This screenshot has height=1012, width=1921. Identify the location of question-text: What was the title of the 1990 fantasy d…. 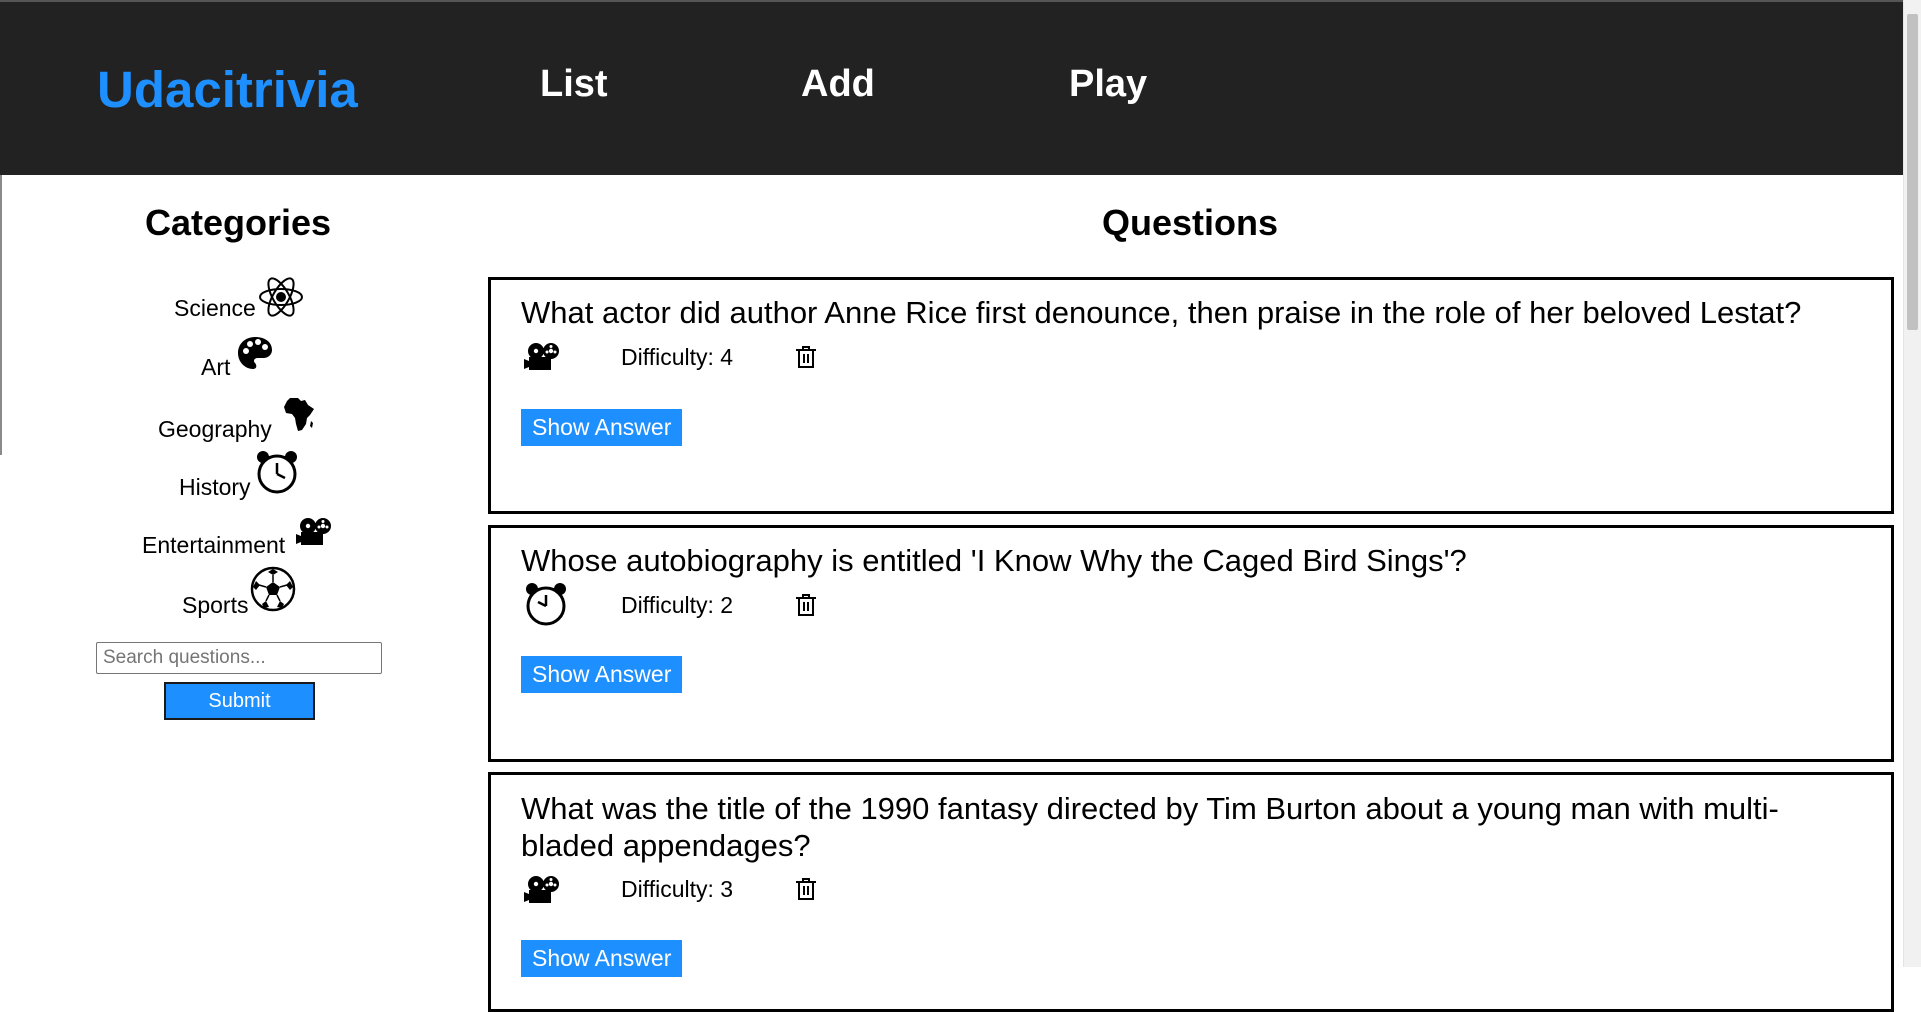
(1150, 827).